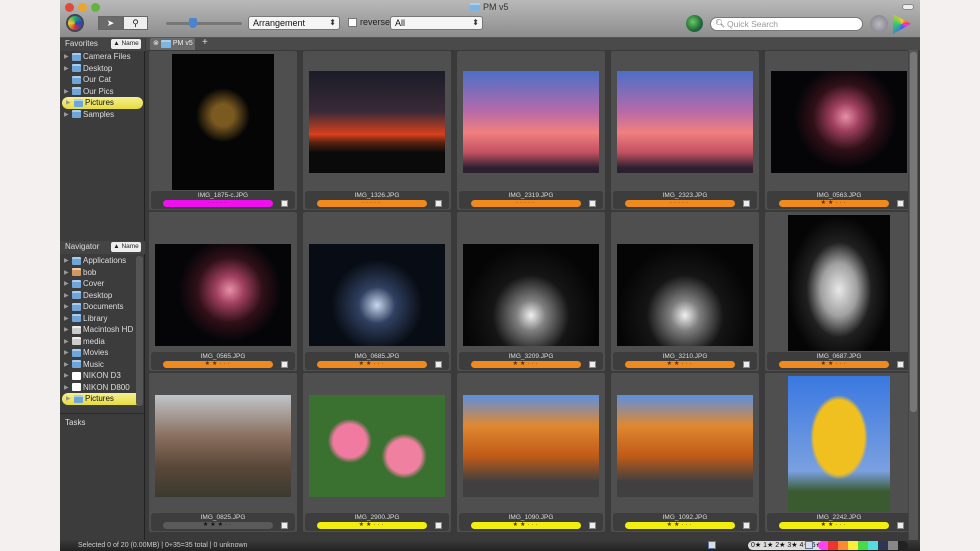  What do you see at coordinates (102, 103) in the screenshot?
I see `favorites-item: ▶ Pictures` at bounding box center [102, 103].